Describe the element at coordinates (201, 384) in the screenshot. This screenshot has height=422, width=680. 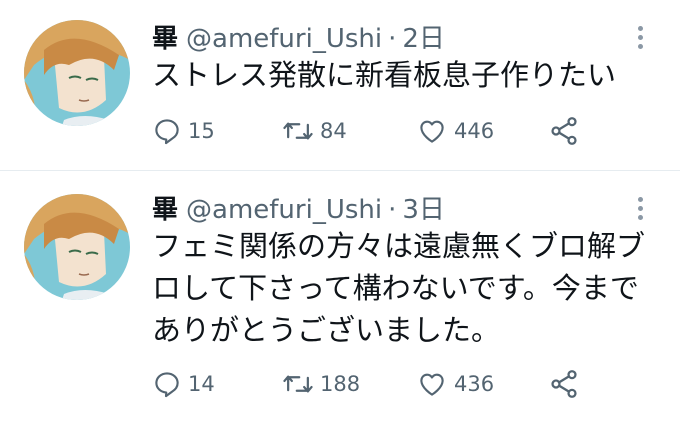
I see `reply-count: 14` at that location.